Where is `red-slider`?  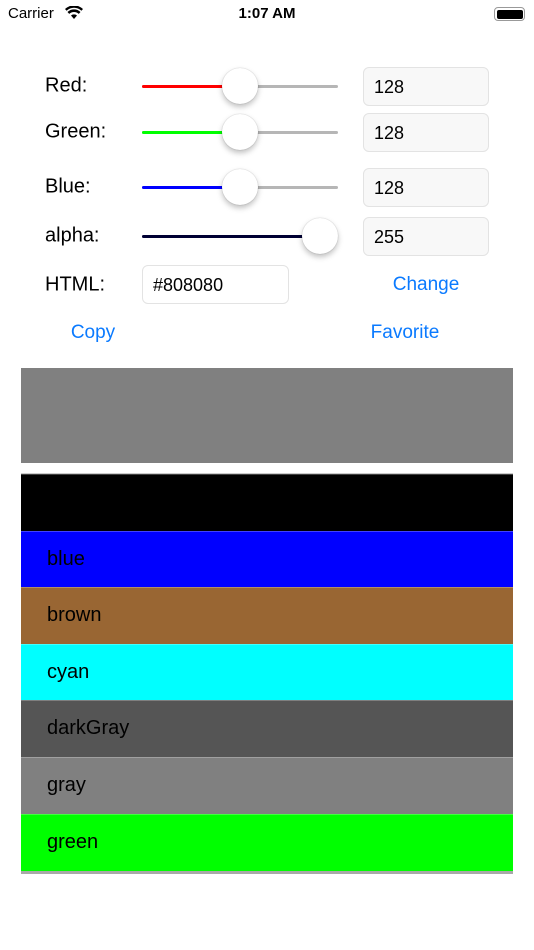
red-slider is located at coordinates (240, 86).